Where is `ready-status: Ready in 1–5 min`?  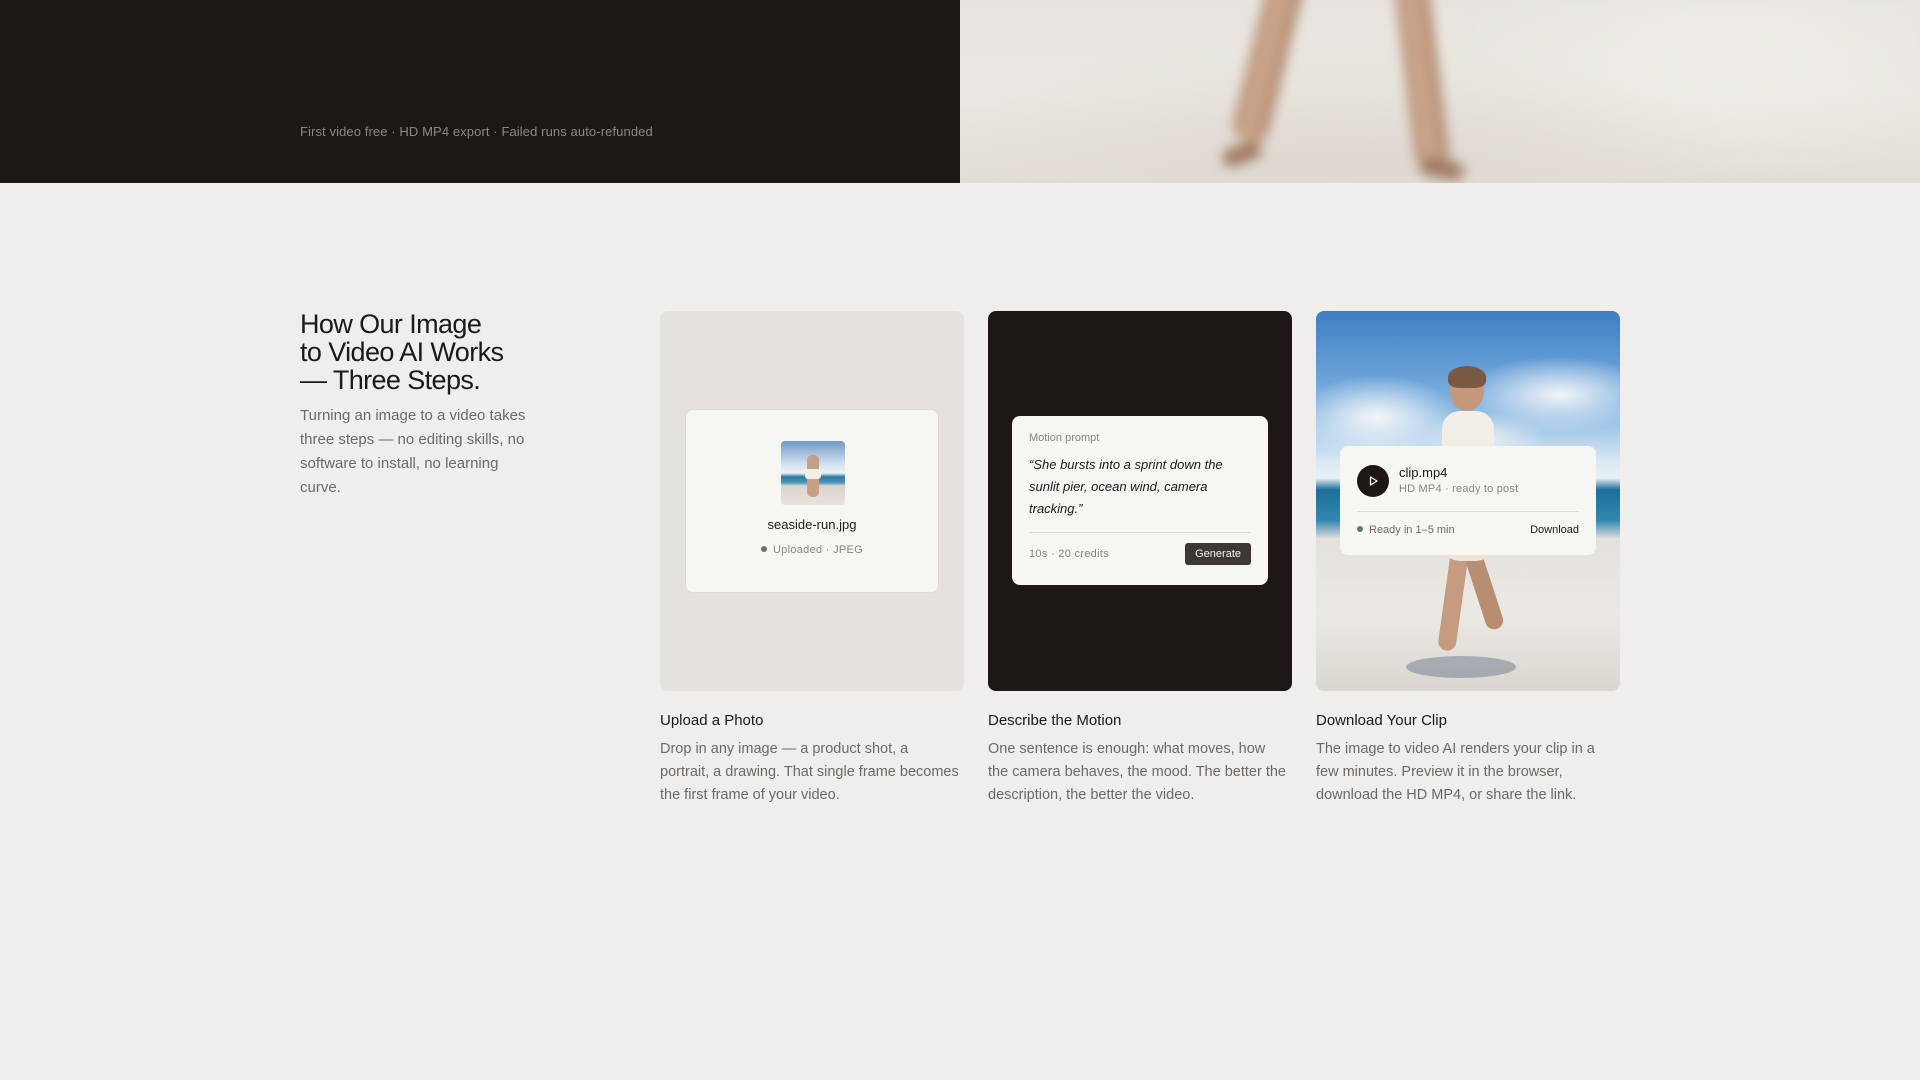 ready-status: Ready in 1–5 min is located at coordinates (1406, 530).